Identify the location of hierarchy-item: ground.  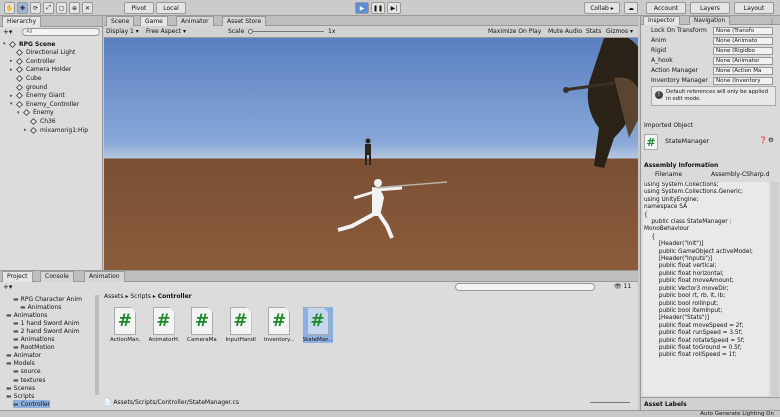
(28, 87).